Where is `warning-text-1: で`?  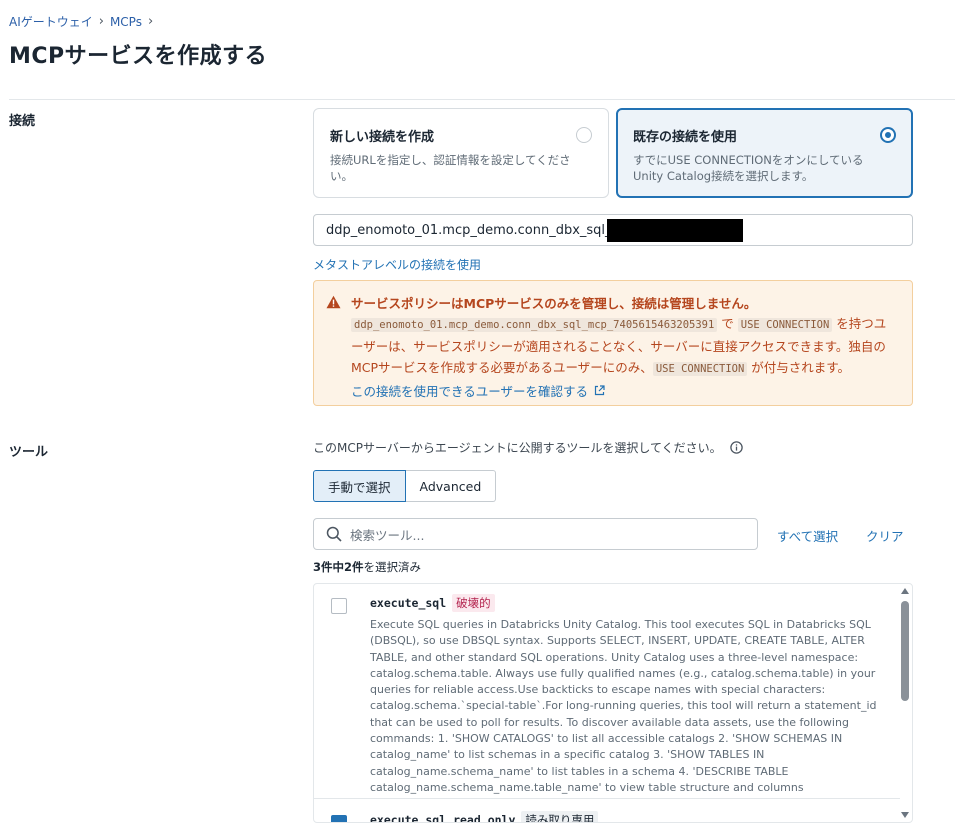
warning-text-1: で is located at coordinates (727, 323).